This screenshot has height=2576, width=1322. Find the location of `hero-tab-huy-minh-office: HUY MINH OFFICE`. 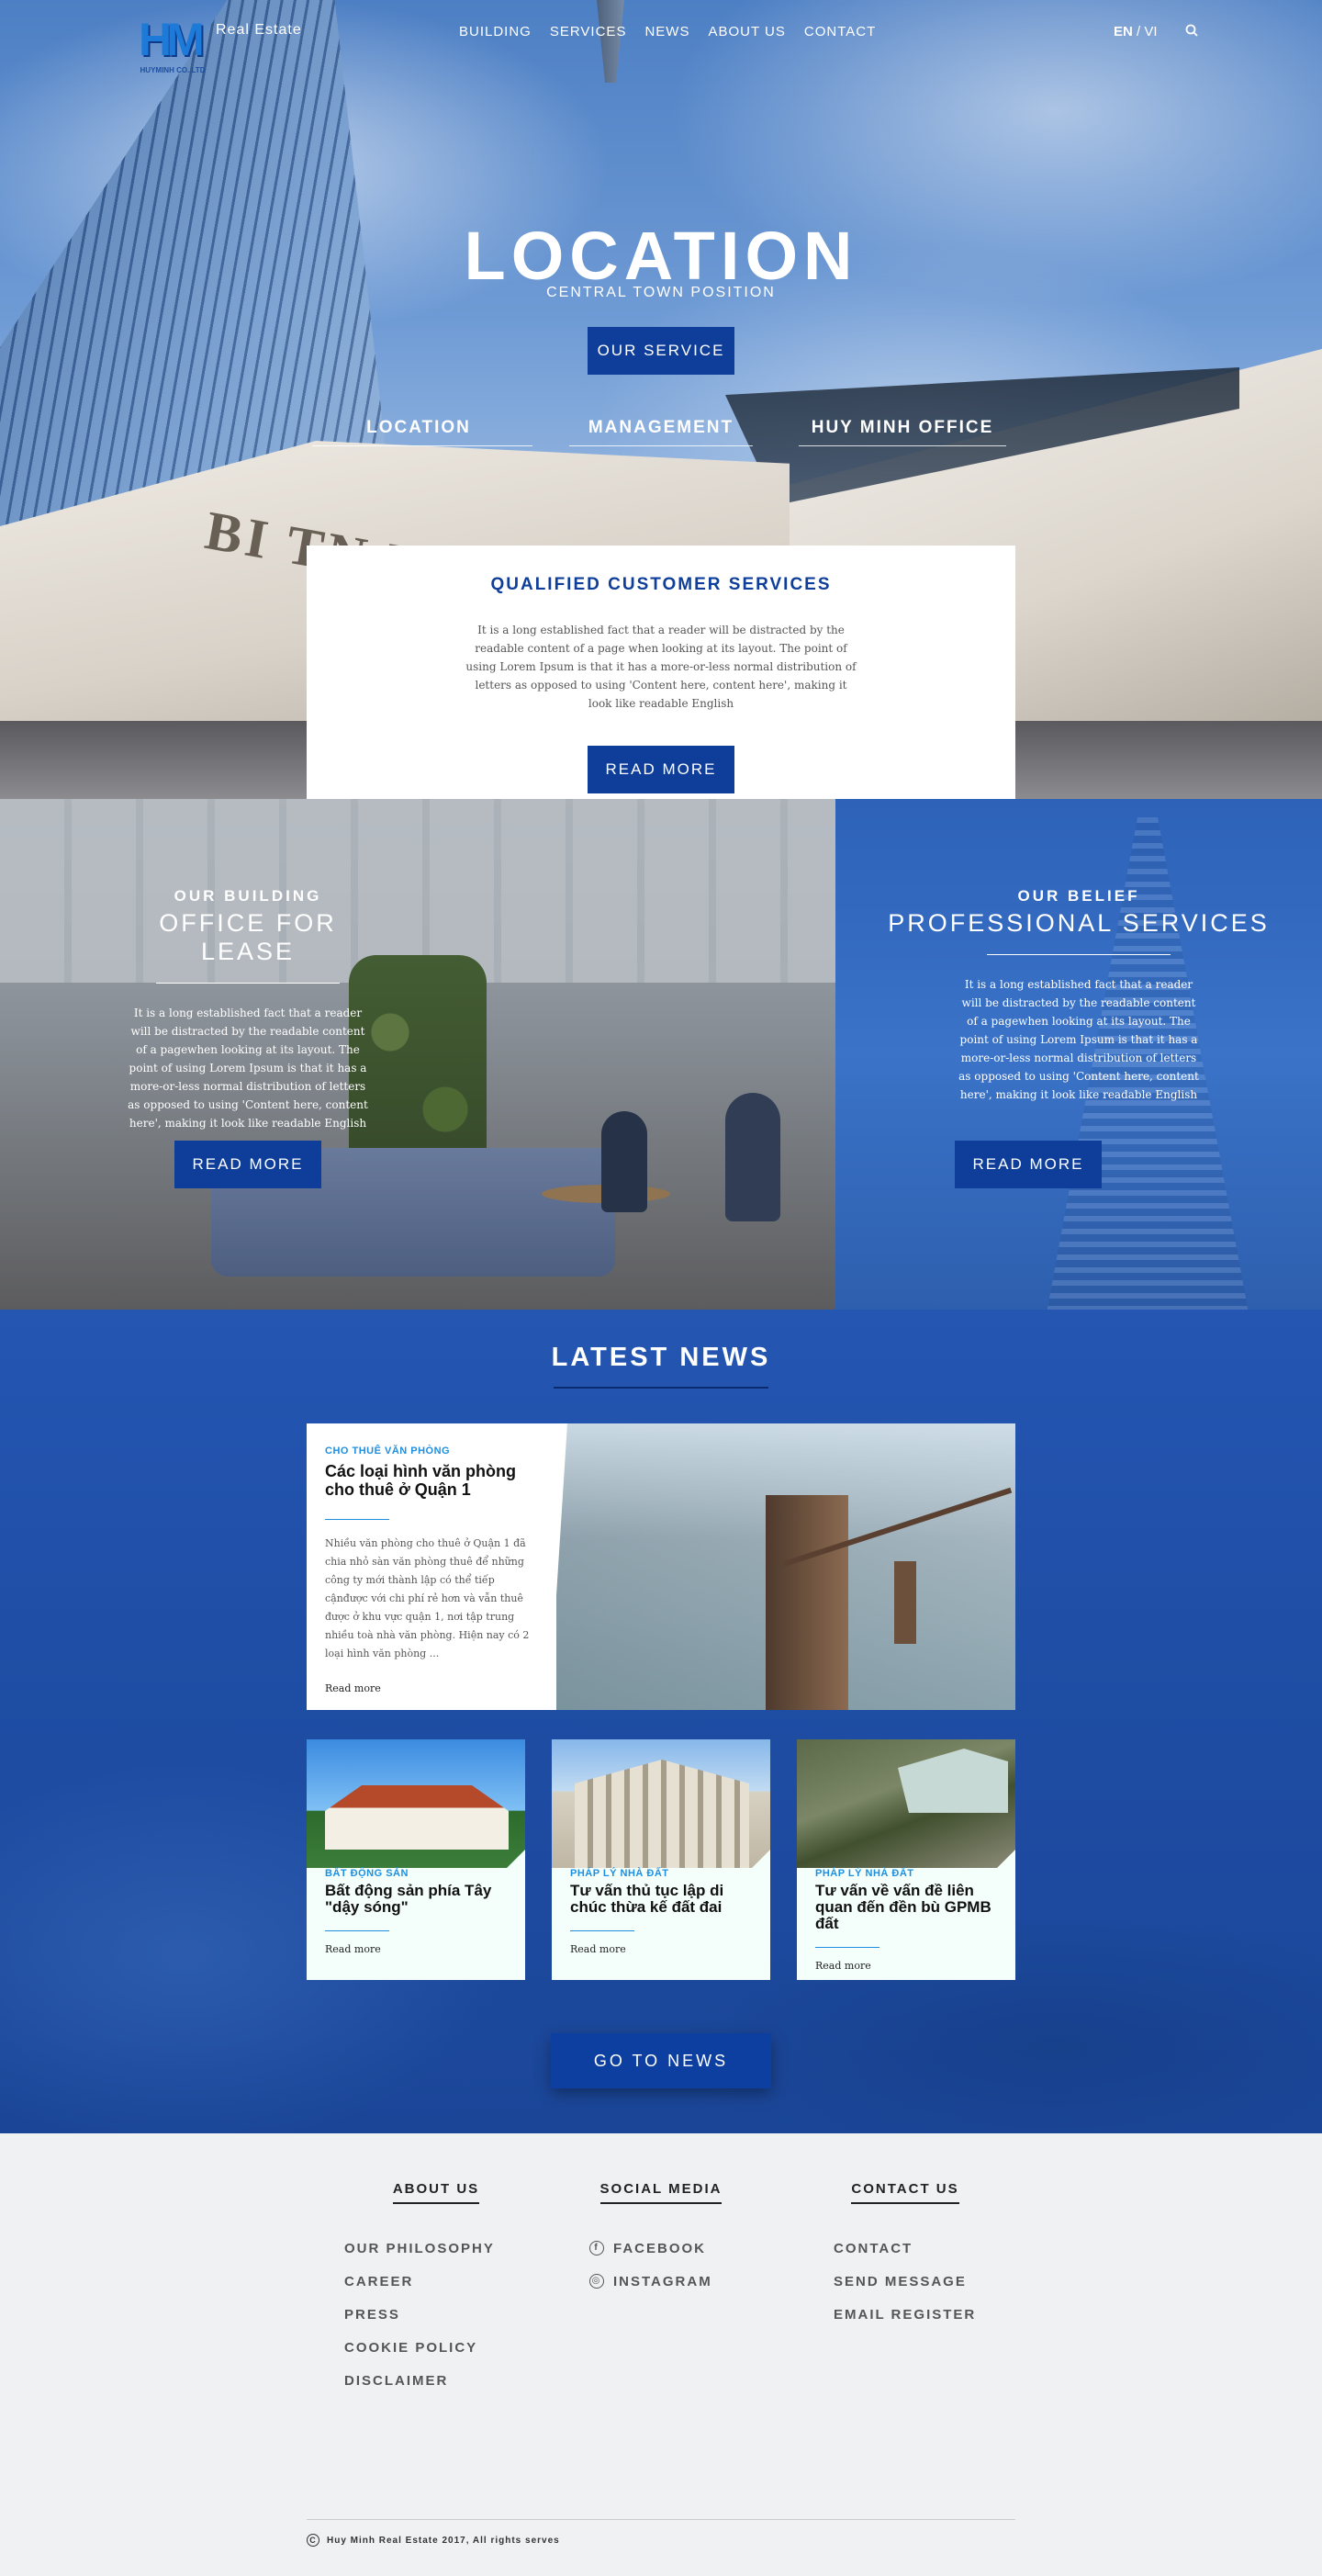

hero-tab-huy-minh-office: HUY MINH OFFICE is located at coordinates (902, 428).